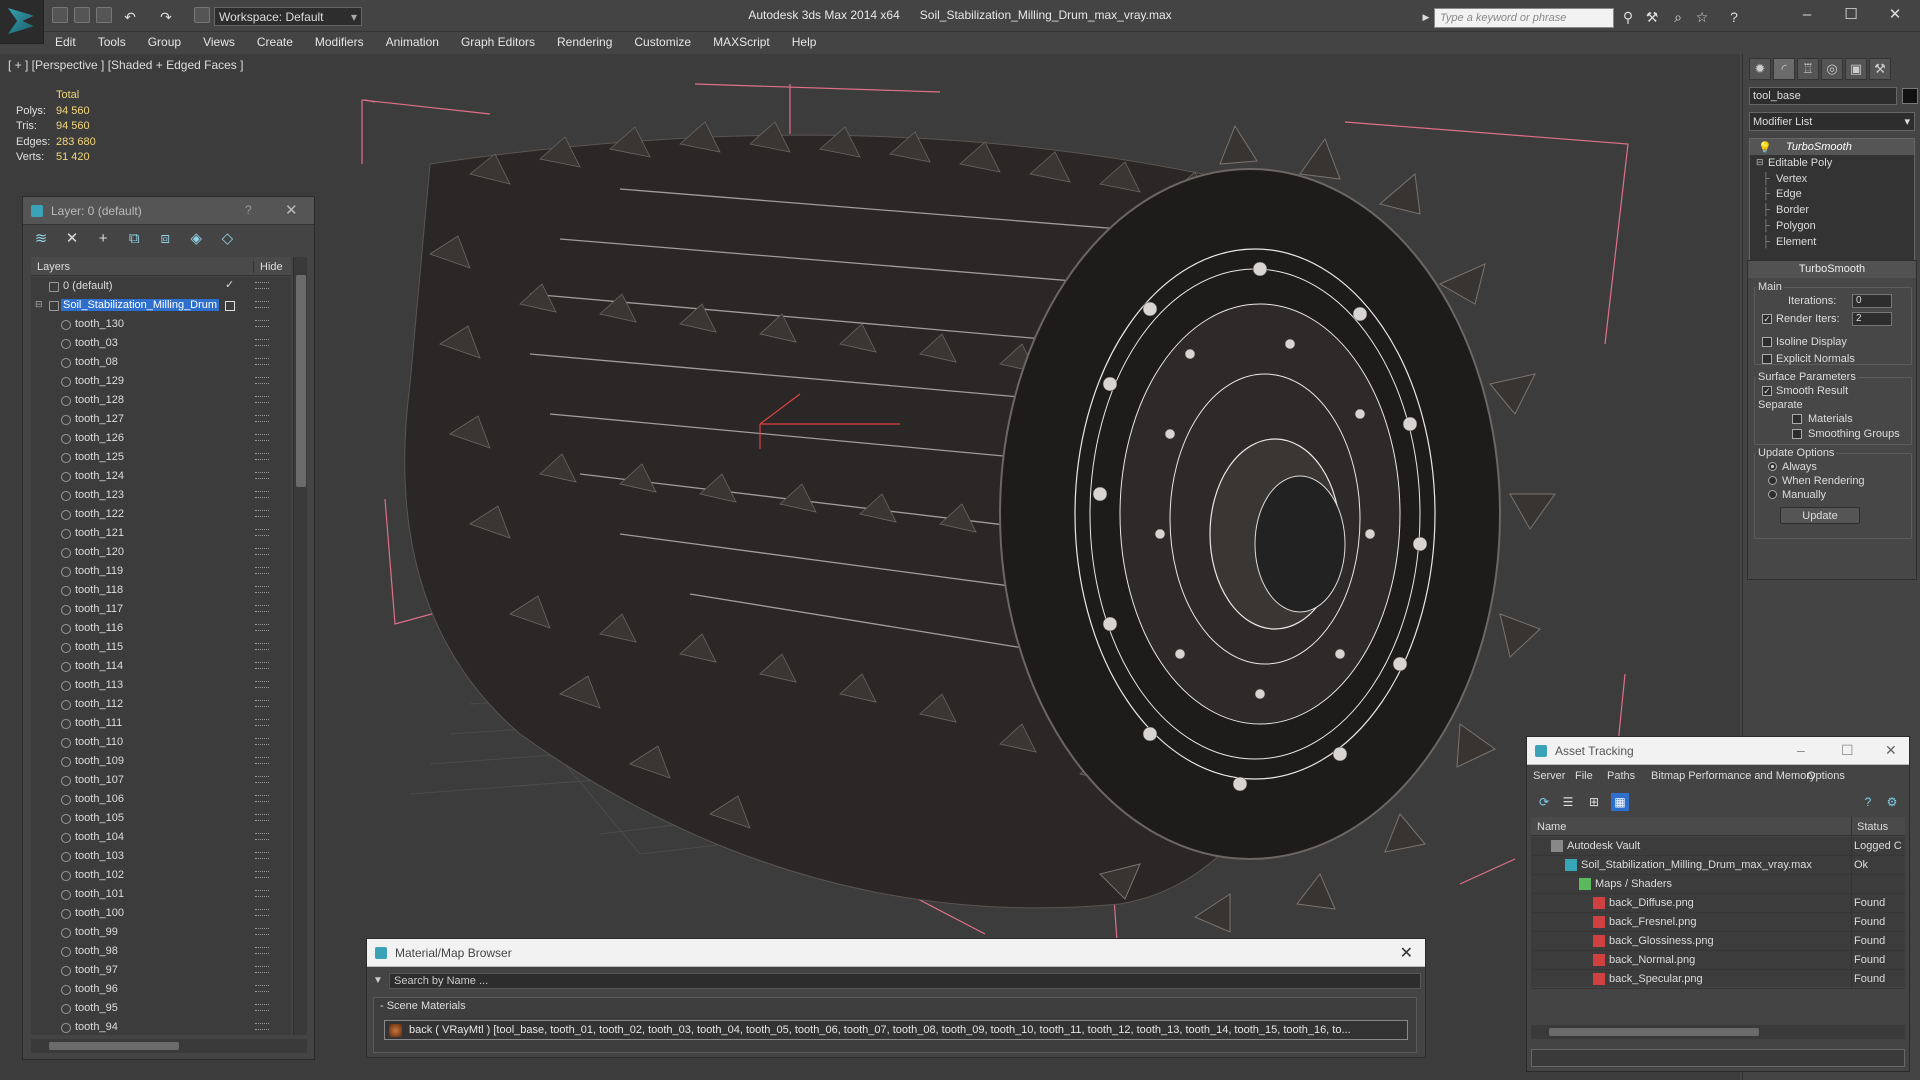 Image resolution: width=1920 pixels, height=1080 pixels. Describe the element at coordinates (741, 42) in the screenshot. I see `menu-maxscript: MAXScript` at that location.